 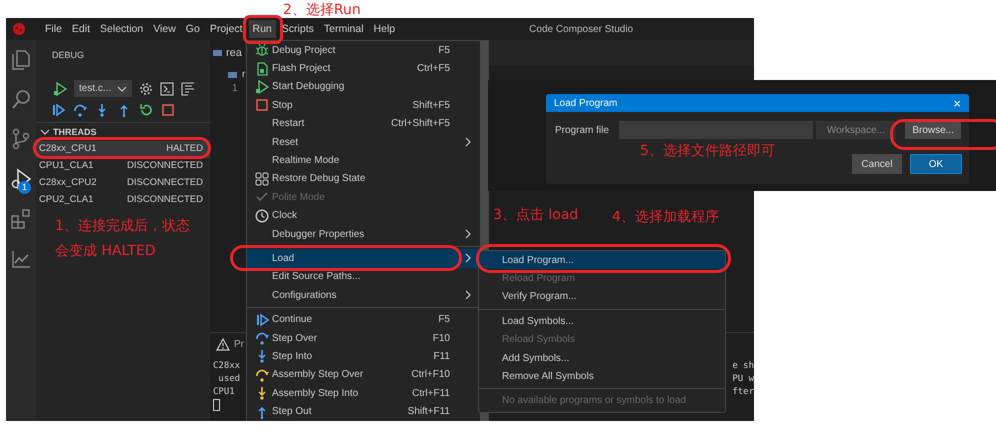 I want to click on terminal-line: CPU1, so click(x=224, y=392).